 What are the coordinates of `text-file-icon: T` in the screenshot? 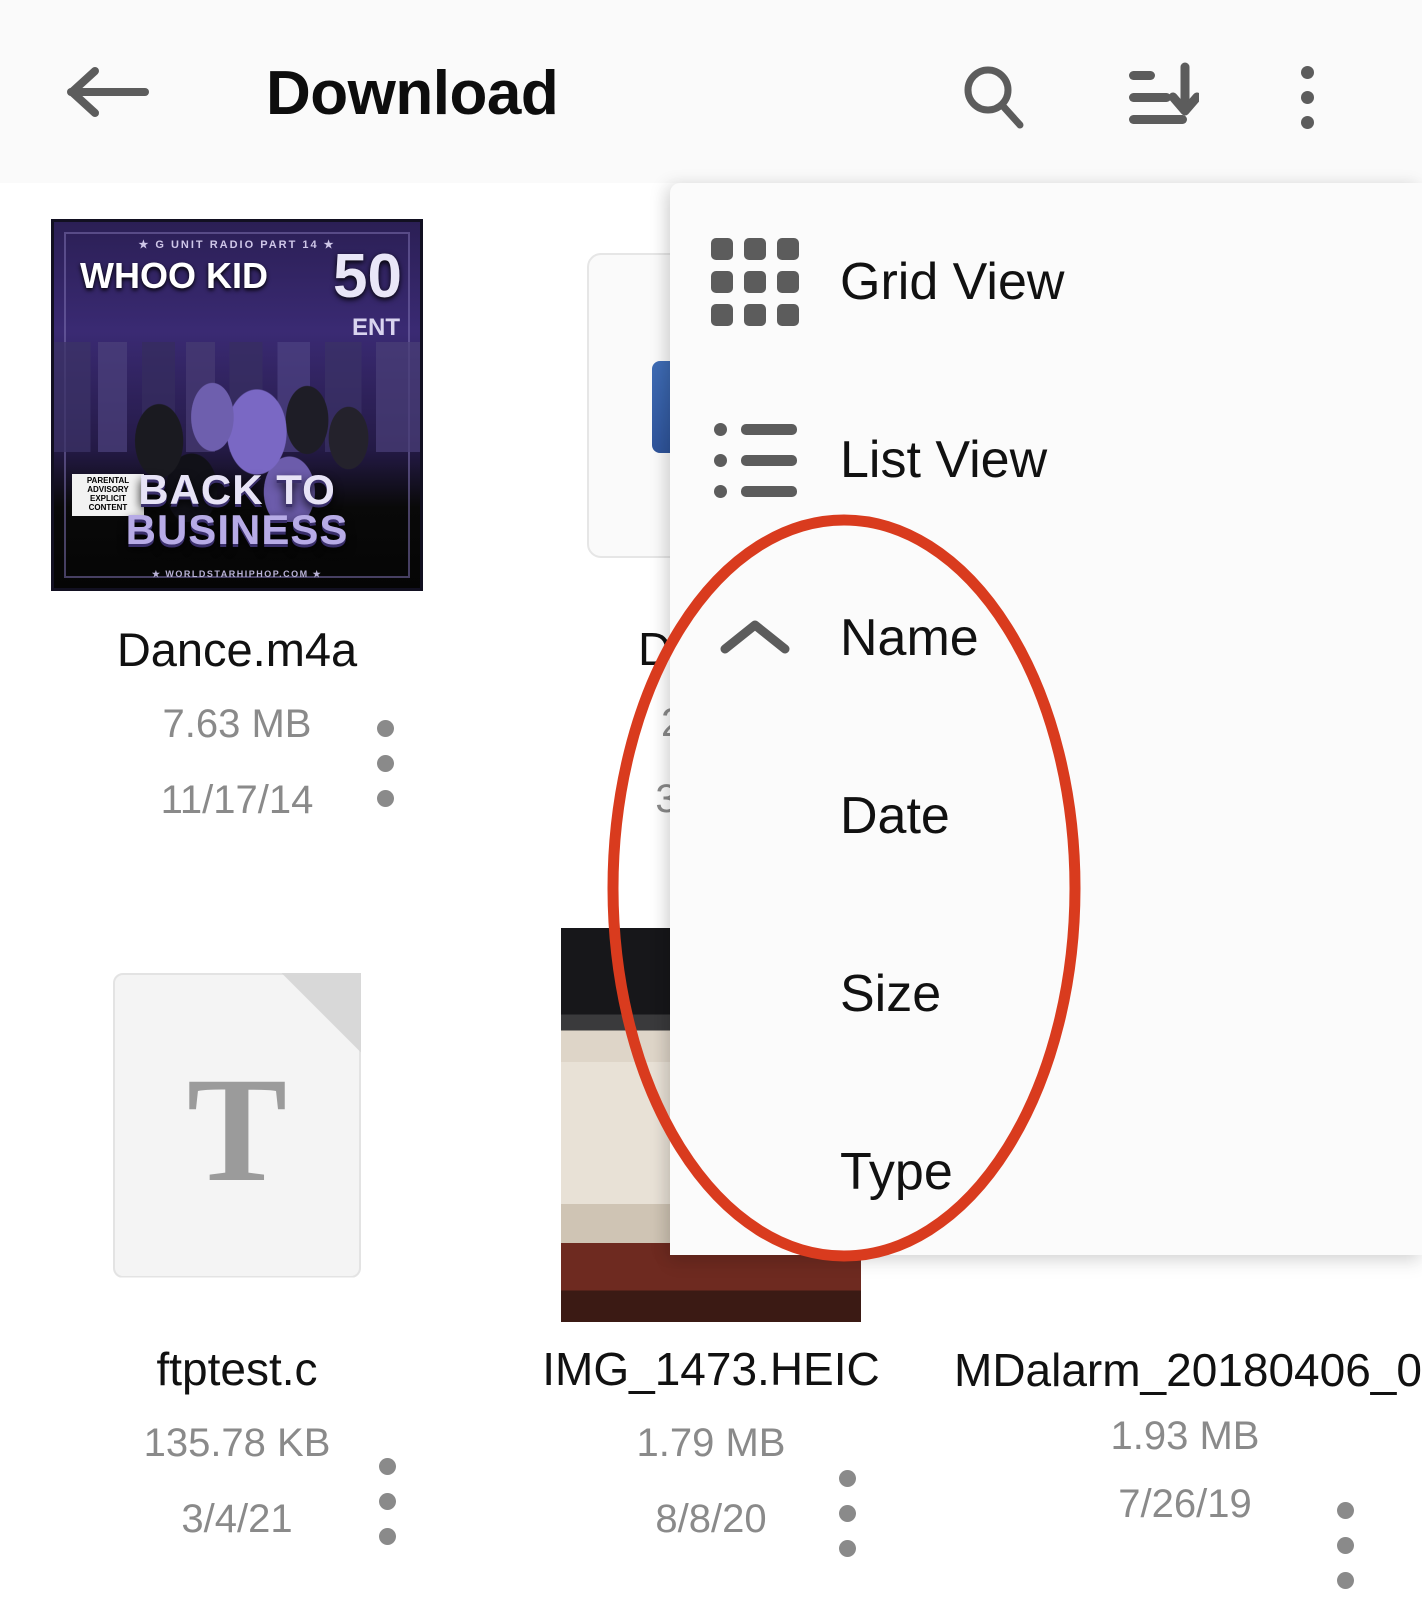 It's located at (237, 1125).